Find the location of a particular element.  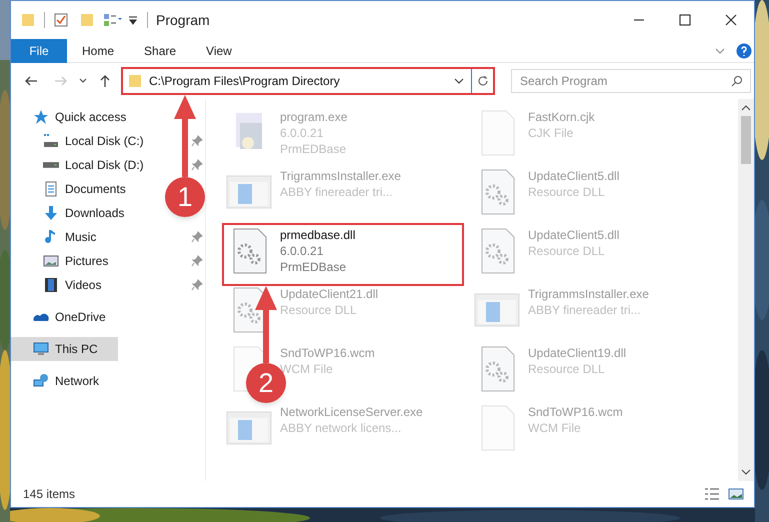

search-field: Search Program is located at coordinates (631, 81).